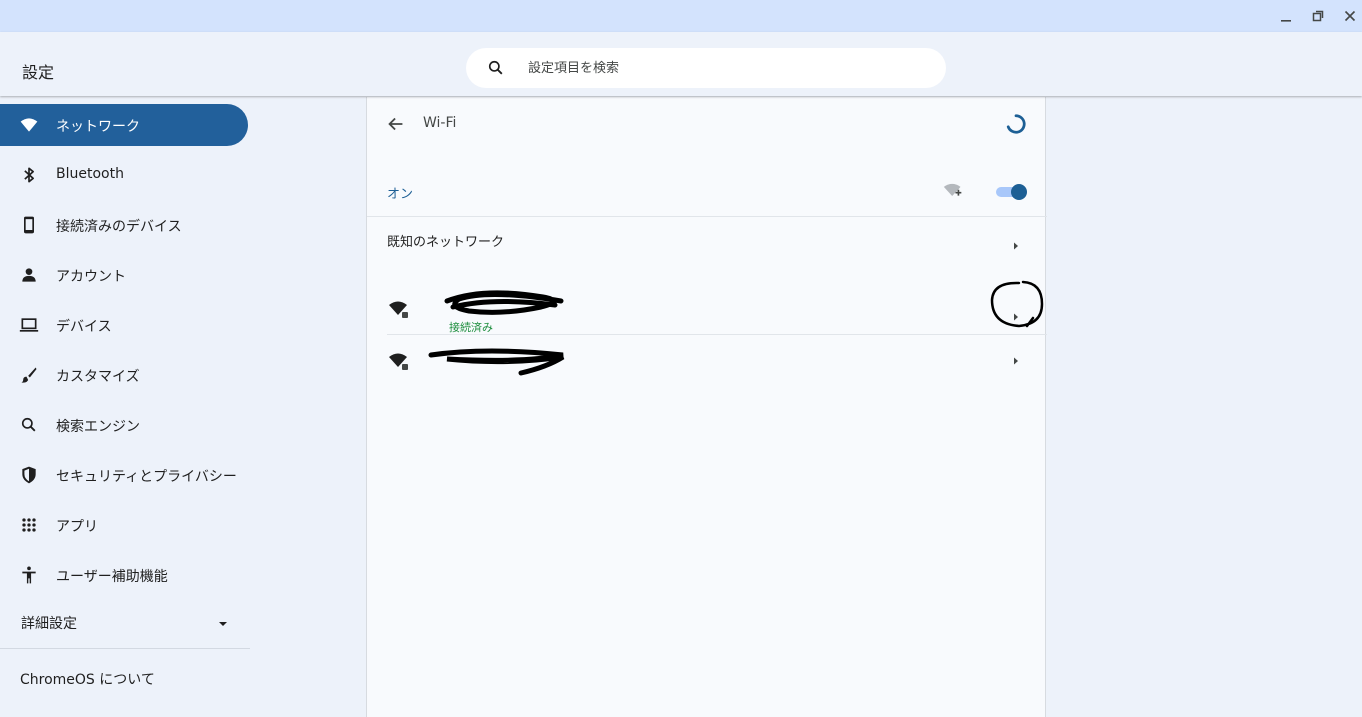 The image size is (1362, 717). I want to click on sidebar-item-device: デバイス, so click(124, 325).